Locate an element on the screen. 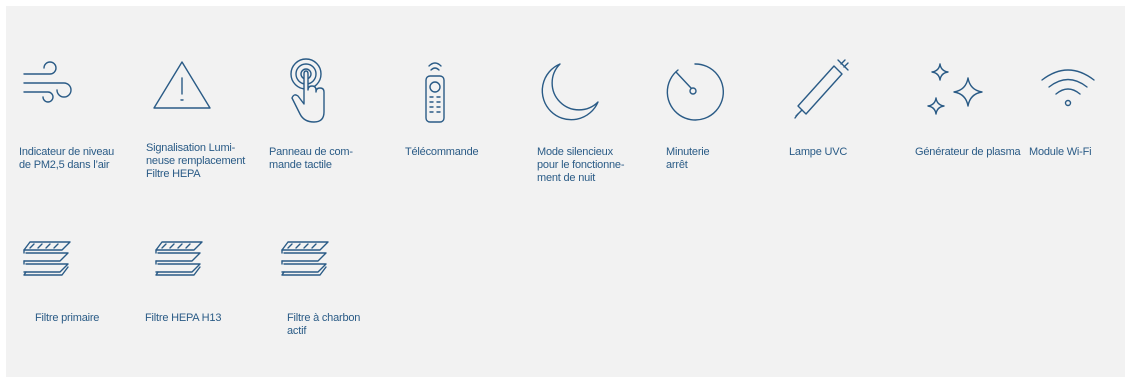 The image size is (1131, 383). feature-label: Filtre à charbon actif is located at coordinates (324, 324).